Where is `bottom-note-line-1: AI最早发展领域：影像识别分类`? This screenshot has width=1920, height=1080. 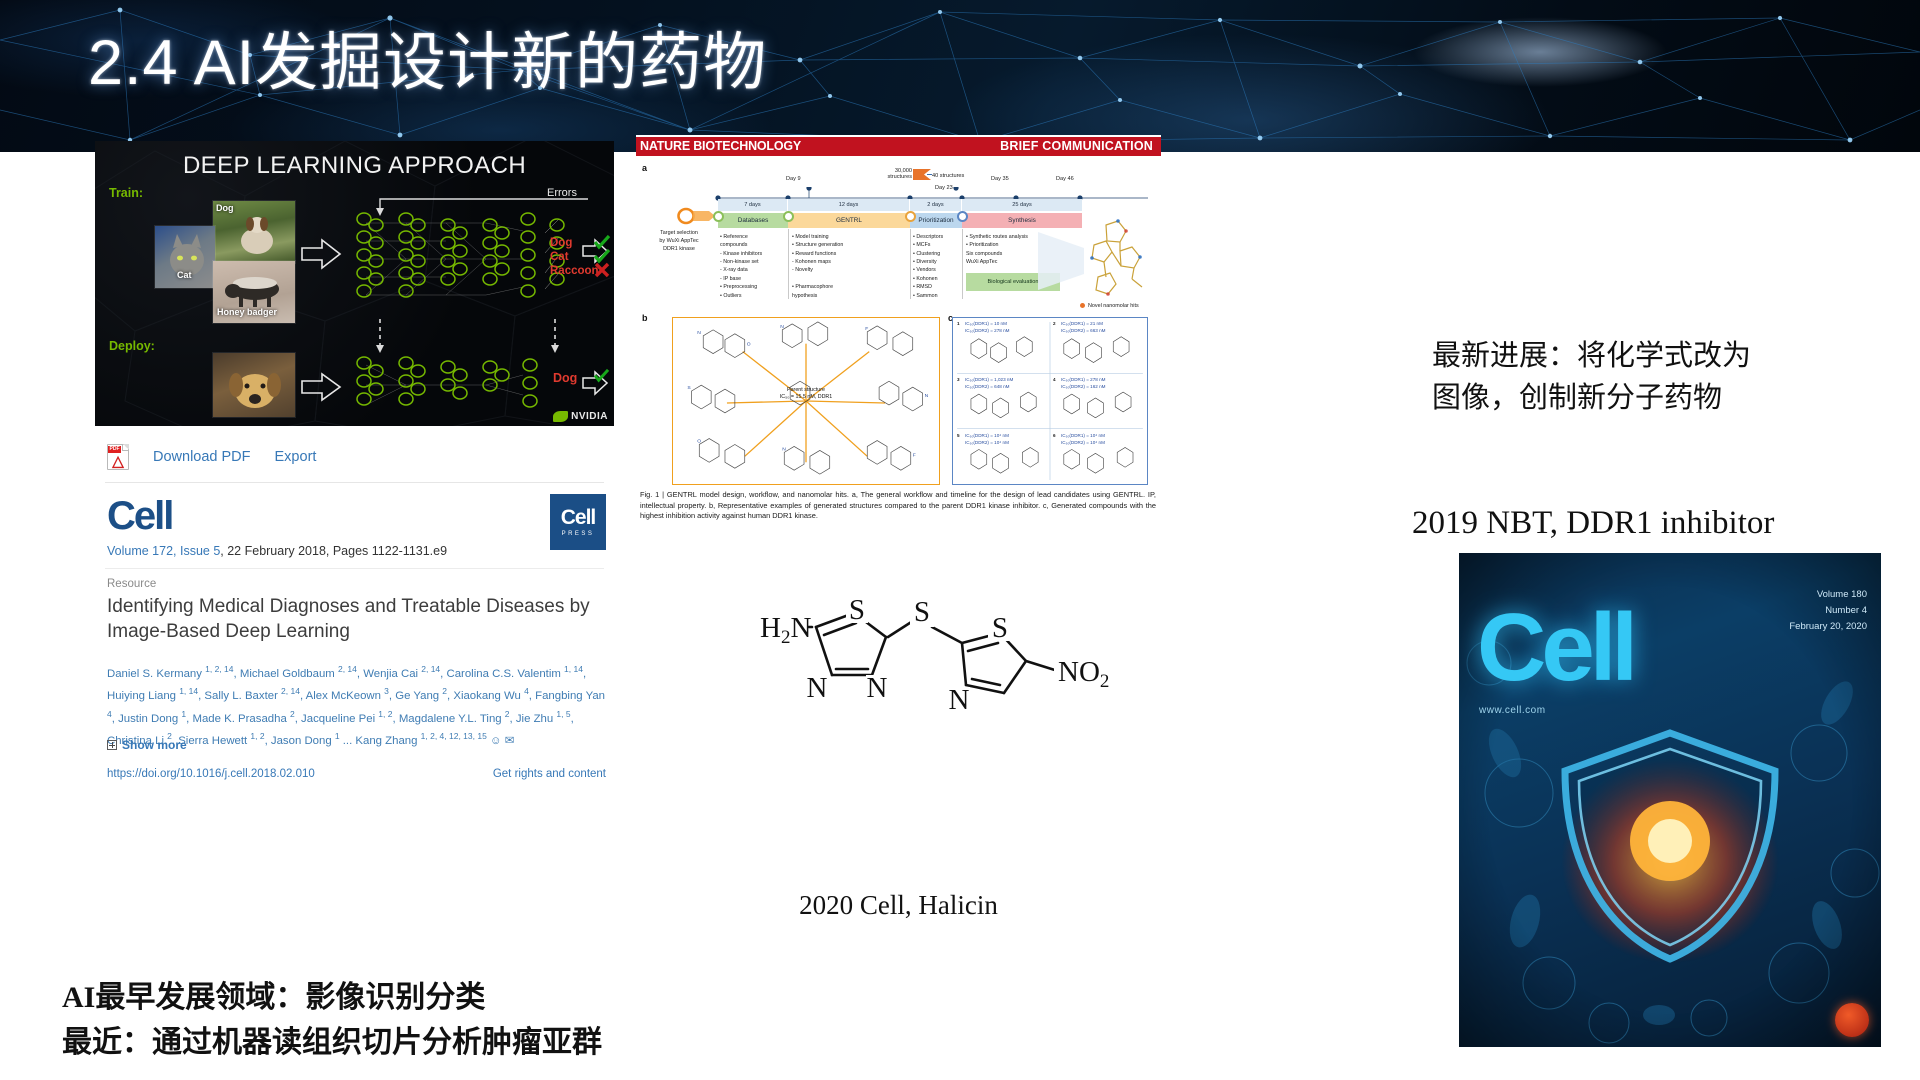
bottom-note-line-1: AI最早发展领域：影像识别分类 is located at coordinates (274, 997).